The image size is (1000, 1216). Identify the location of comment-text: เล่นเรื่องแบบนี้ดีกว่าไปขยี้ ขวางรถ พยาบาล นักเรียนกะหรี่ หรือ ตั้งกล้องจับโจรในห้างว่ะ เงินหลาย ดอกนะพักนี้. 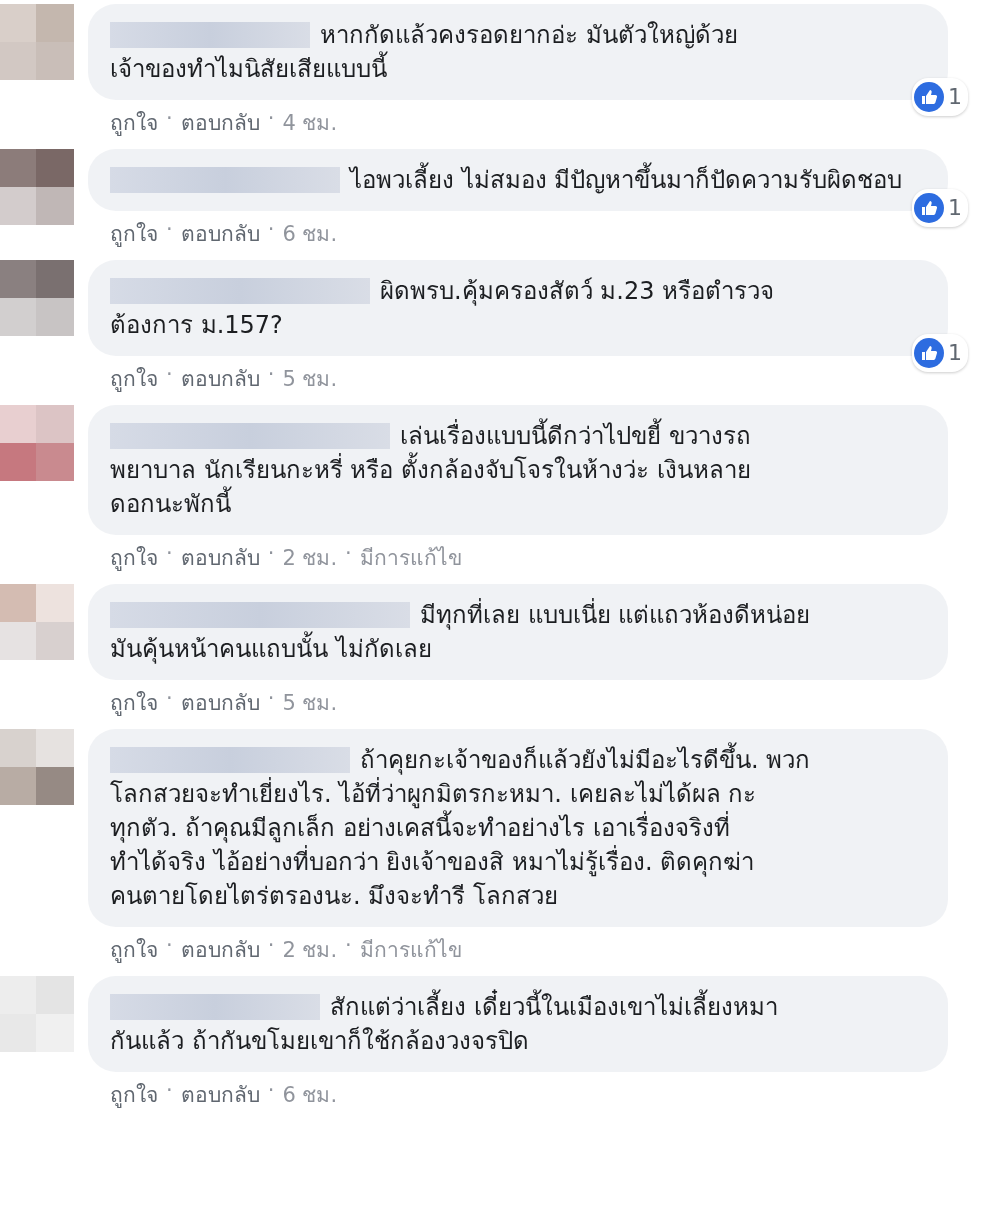
(517, 470).